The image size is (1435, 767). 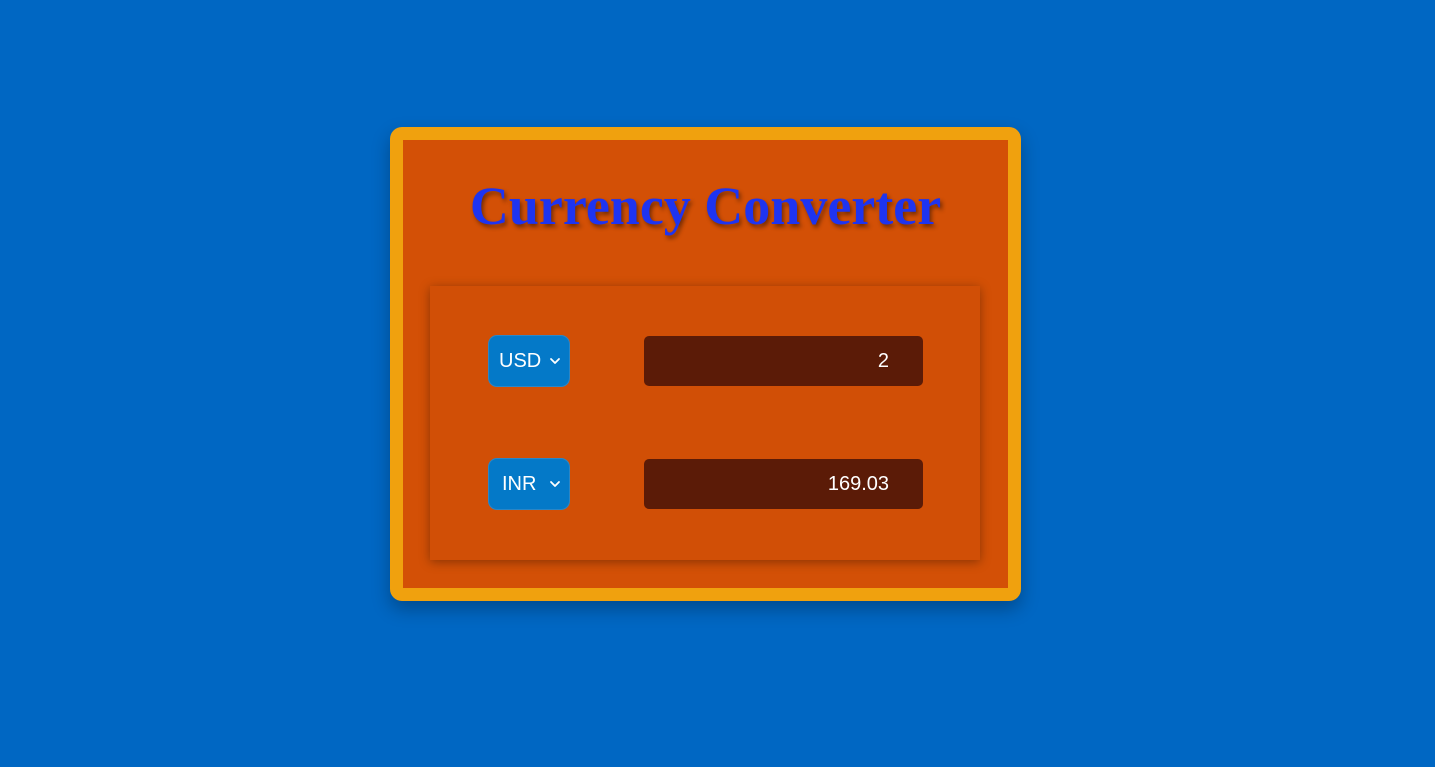 I want to click on to-currency-select: INR, so click(x=529, y=484).